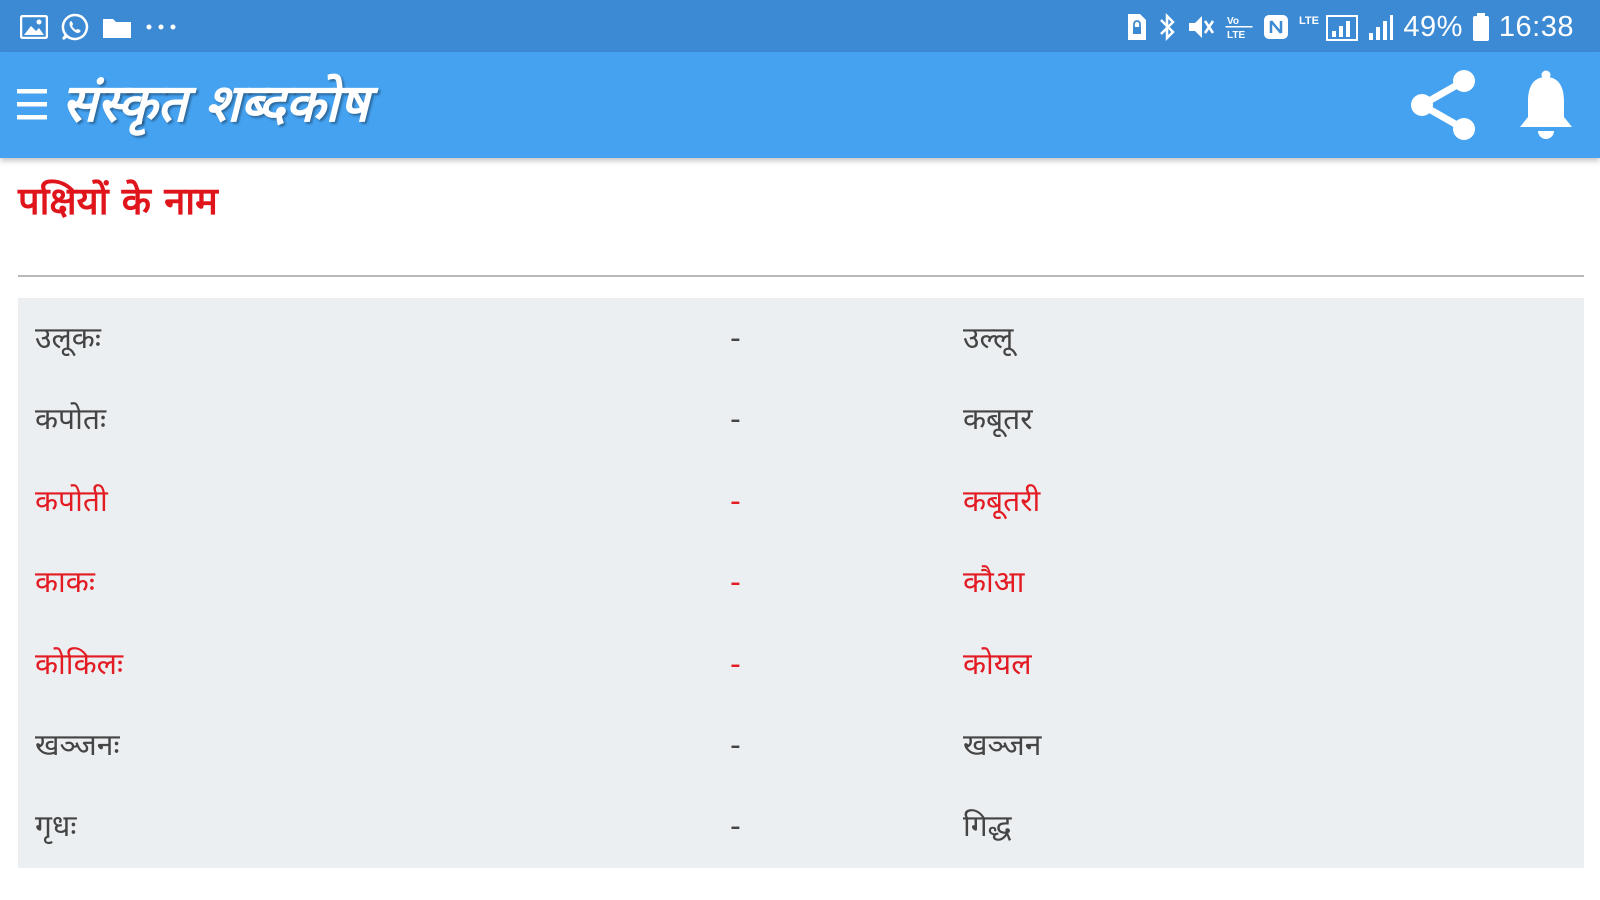 The width and height of the screenshot is (1600, 900). I want to click on section-title: पक्षियों के नाम, so click(118, 201).